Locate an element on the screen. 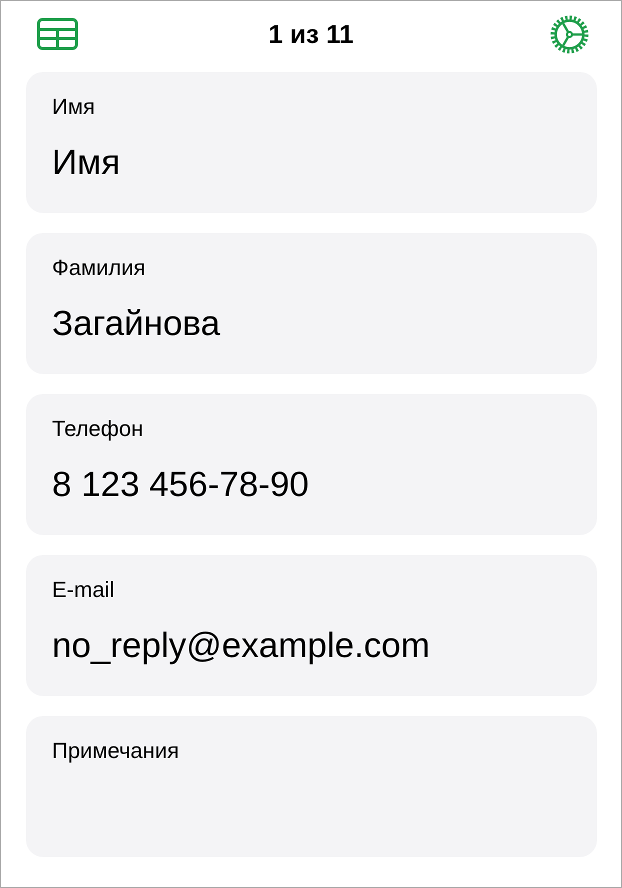 This screenshot has width=622, height=888. field-value: no_reply@example.com is located at coordinates (241, 646).